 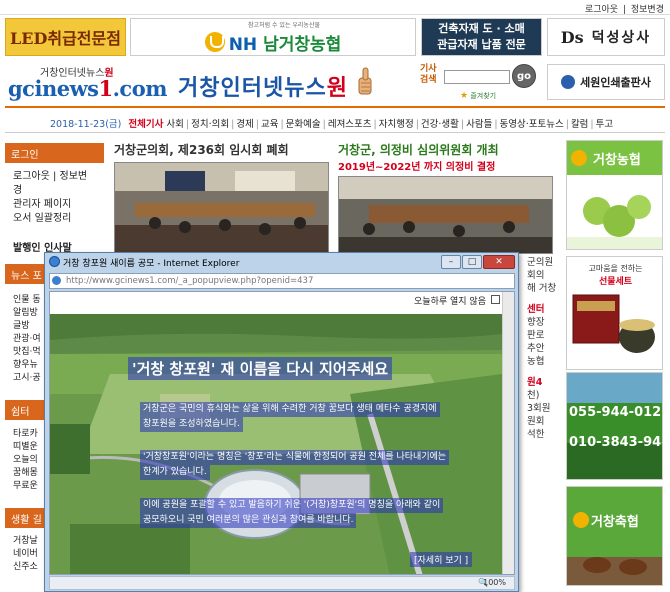 What do you see at coordinates (221, 208) in the screenshot?
I see `headline-1-photo` at bounding box center [221, 208].